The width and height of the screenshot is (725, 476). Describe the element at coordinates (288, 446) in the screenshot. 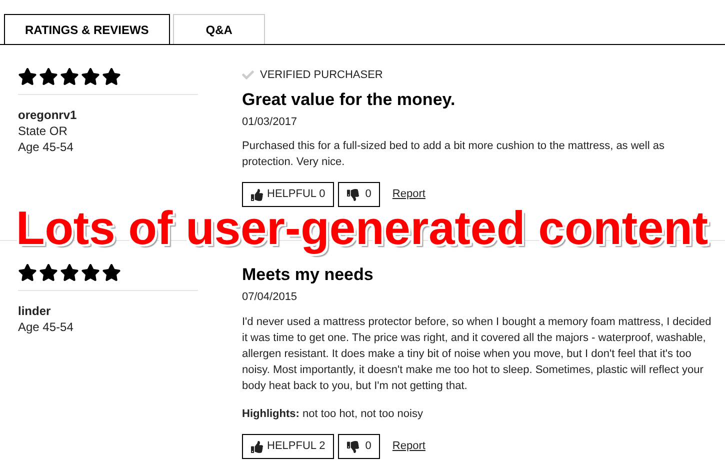

I see `helpful-button: HELPFUL 2` at that location.